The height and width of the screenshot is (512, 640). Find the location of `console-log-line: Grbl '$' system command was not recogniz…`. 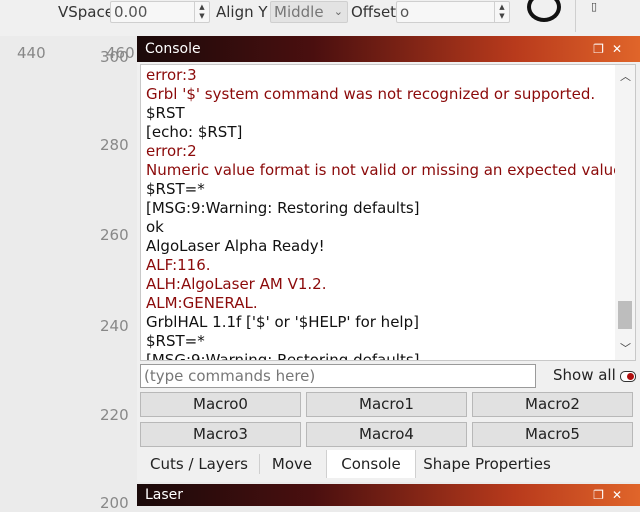

console-log-line: Grbl '$' system command was not recogniz… is located at coordinates (371, 94).